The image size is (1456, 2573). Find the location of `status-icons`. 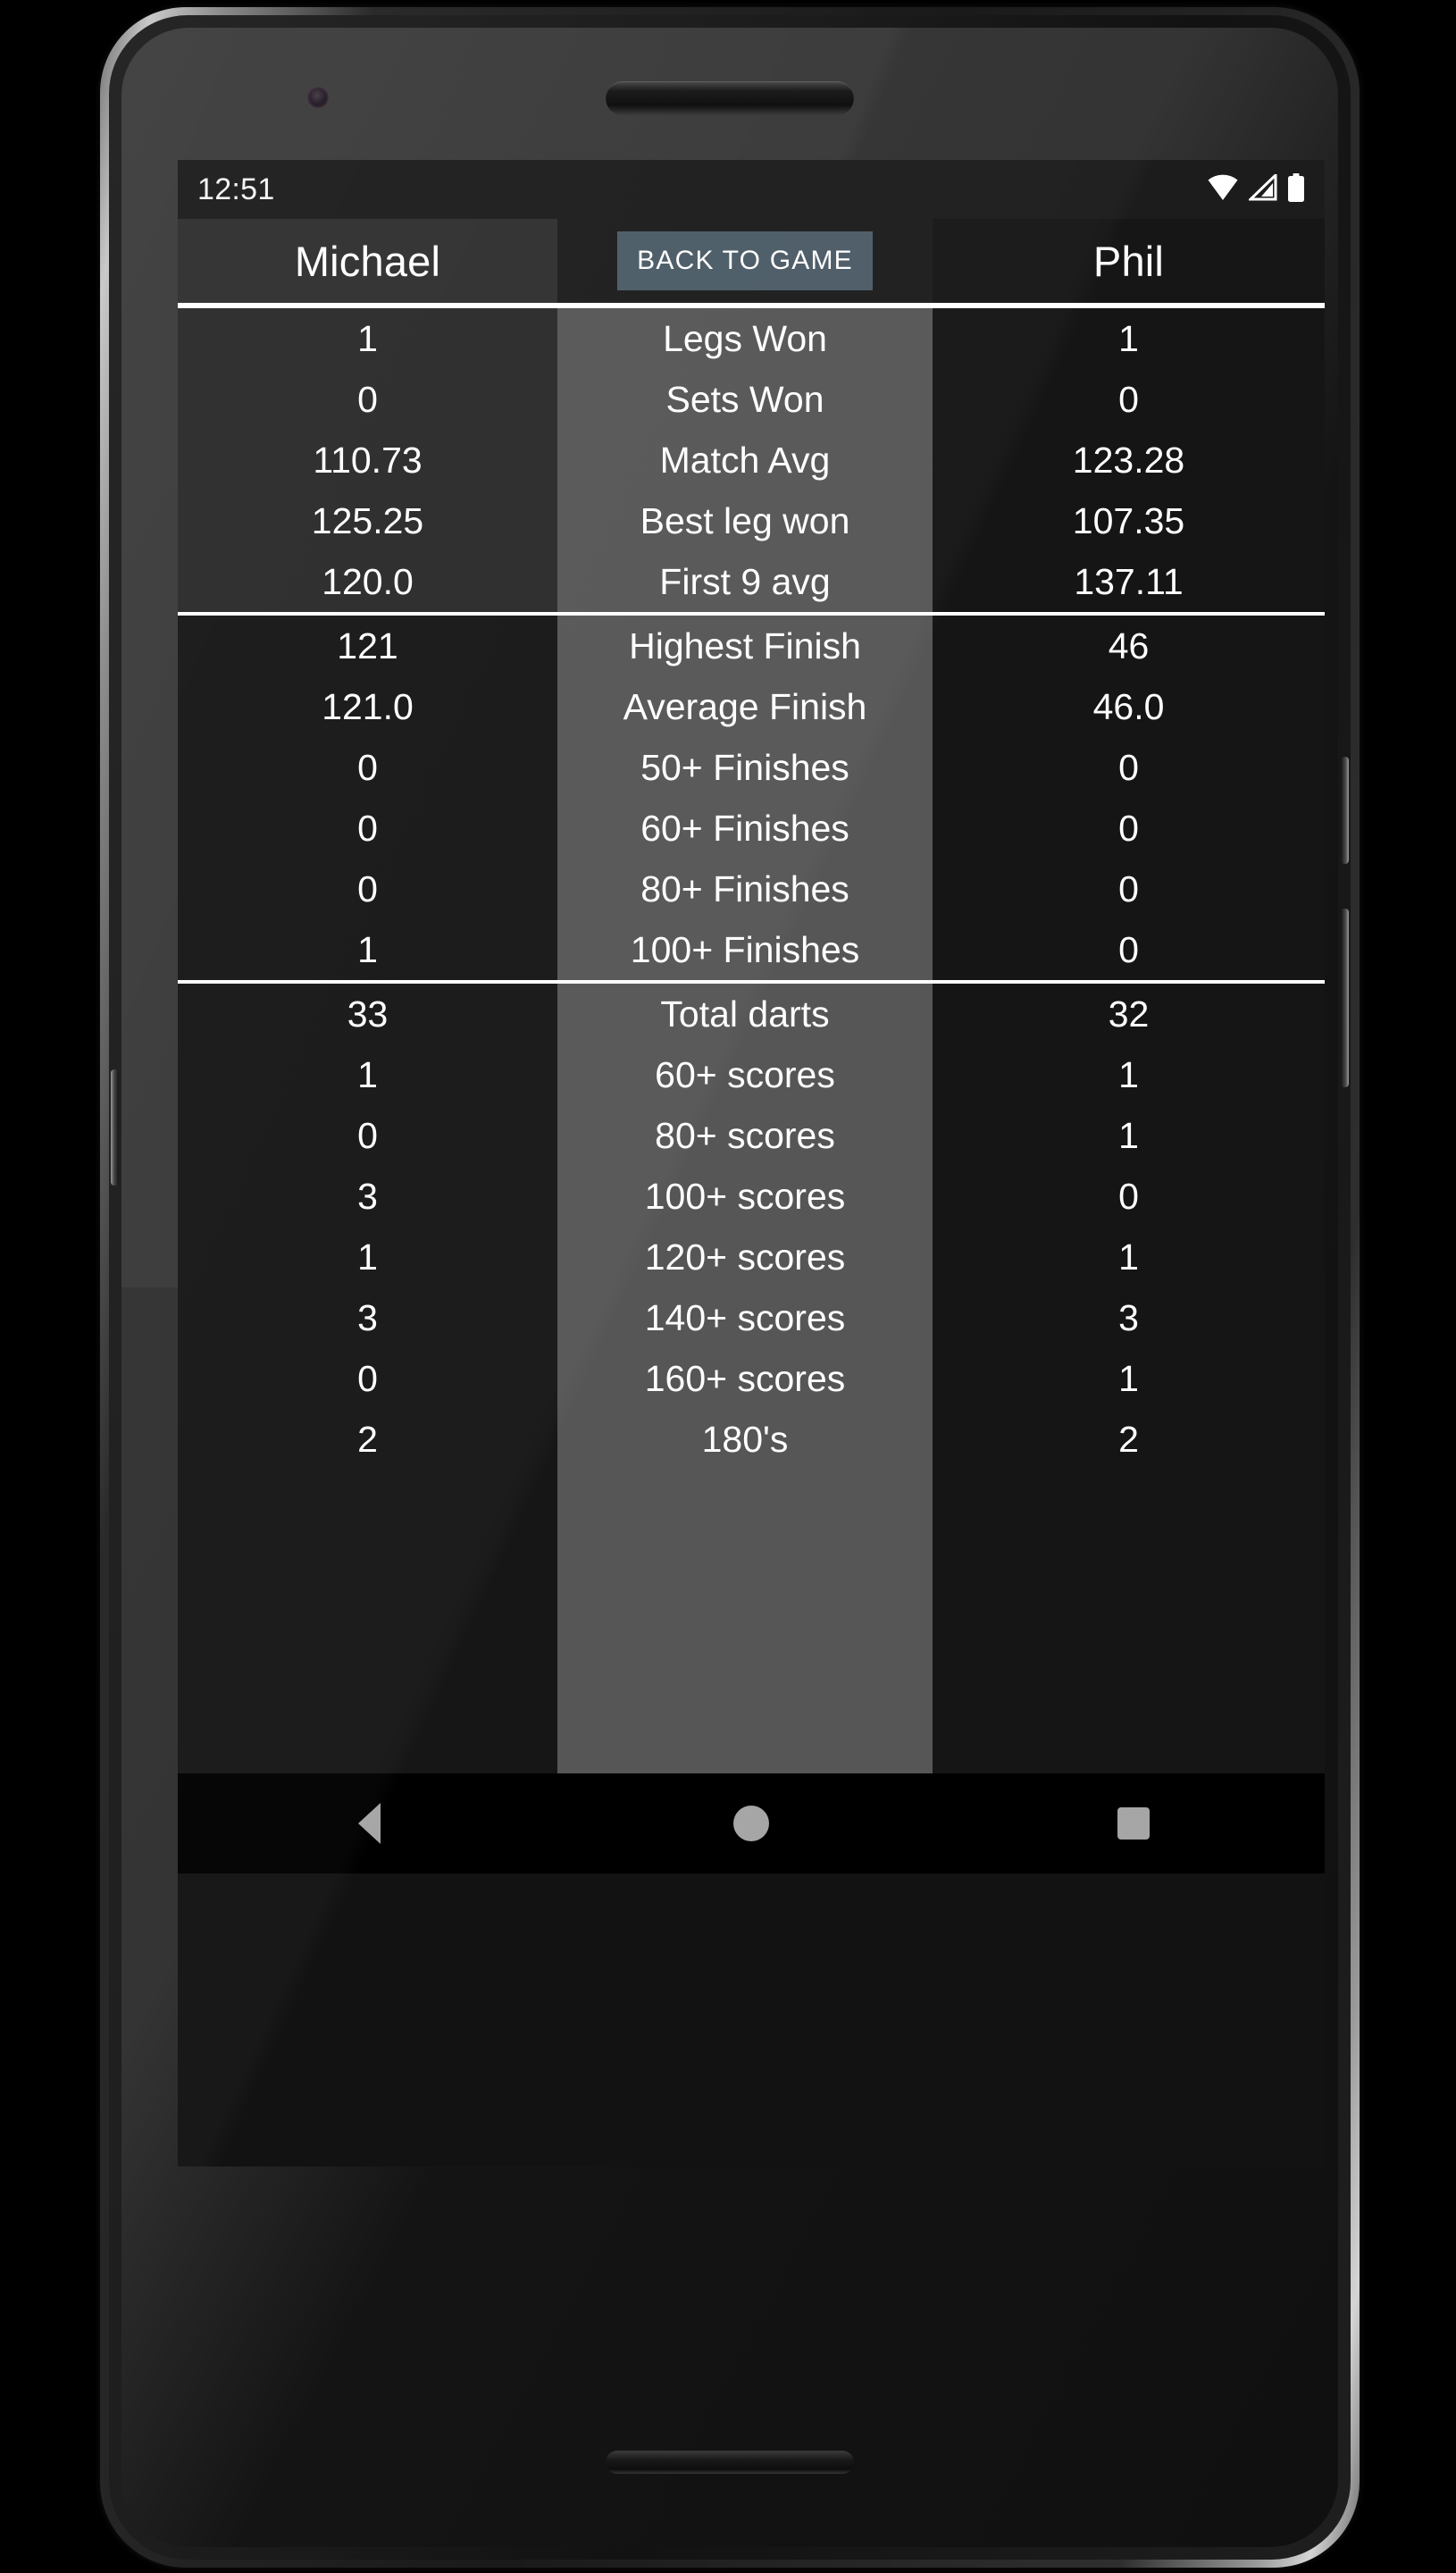

status-icons is located at coordinates (1256, 188).